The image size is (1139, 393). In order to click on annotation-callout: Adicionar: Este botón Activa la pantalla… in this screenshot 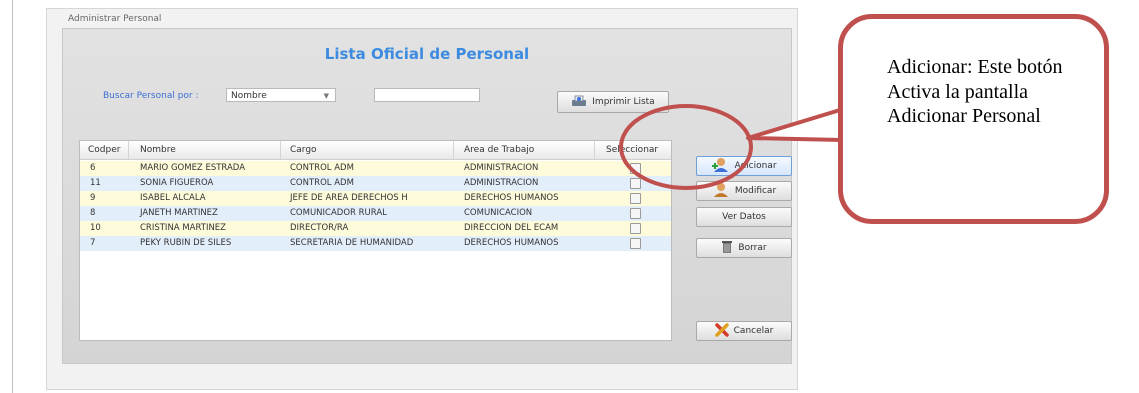, I will do `click(973, 119)`.